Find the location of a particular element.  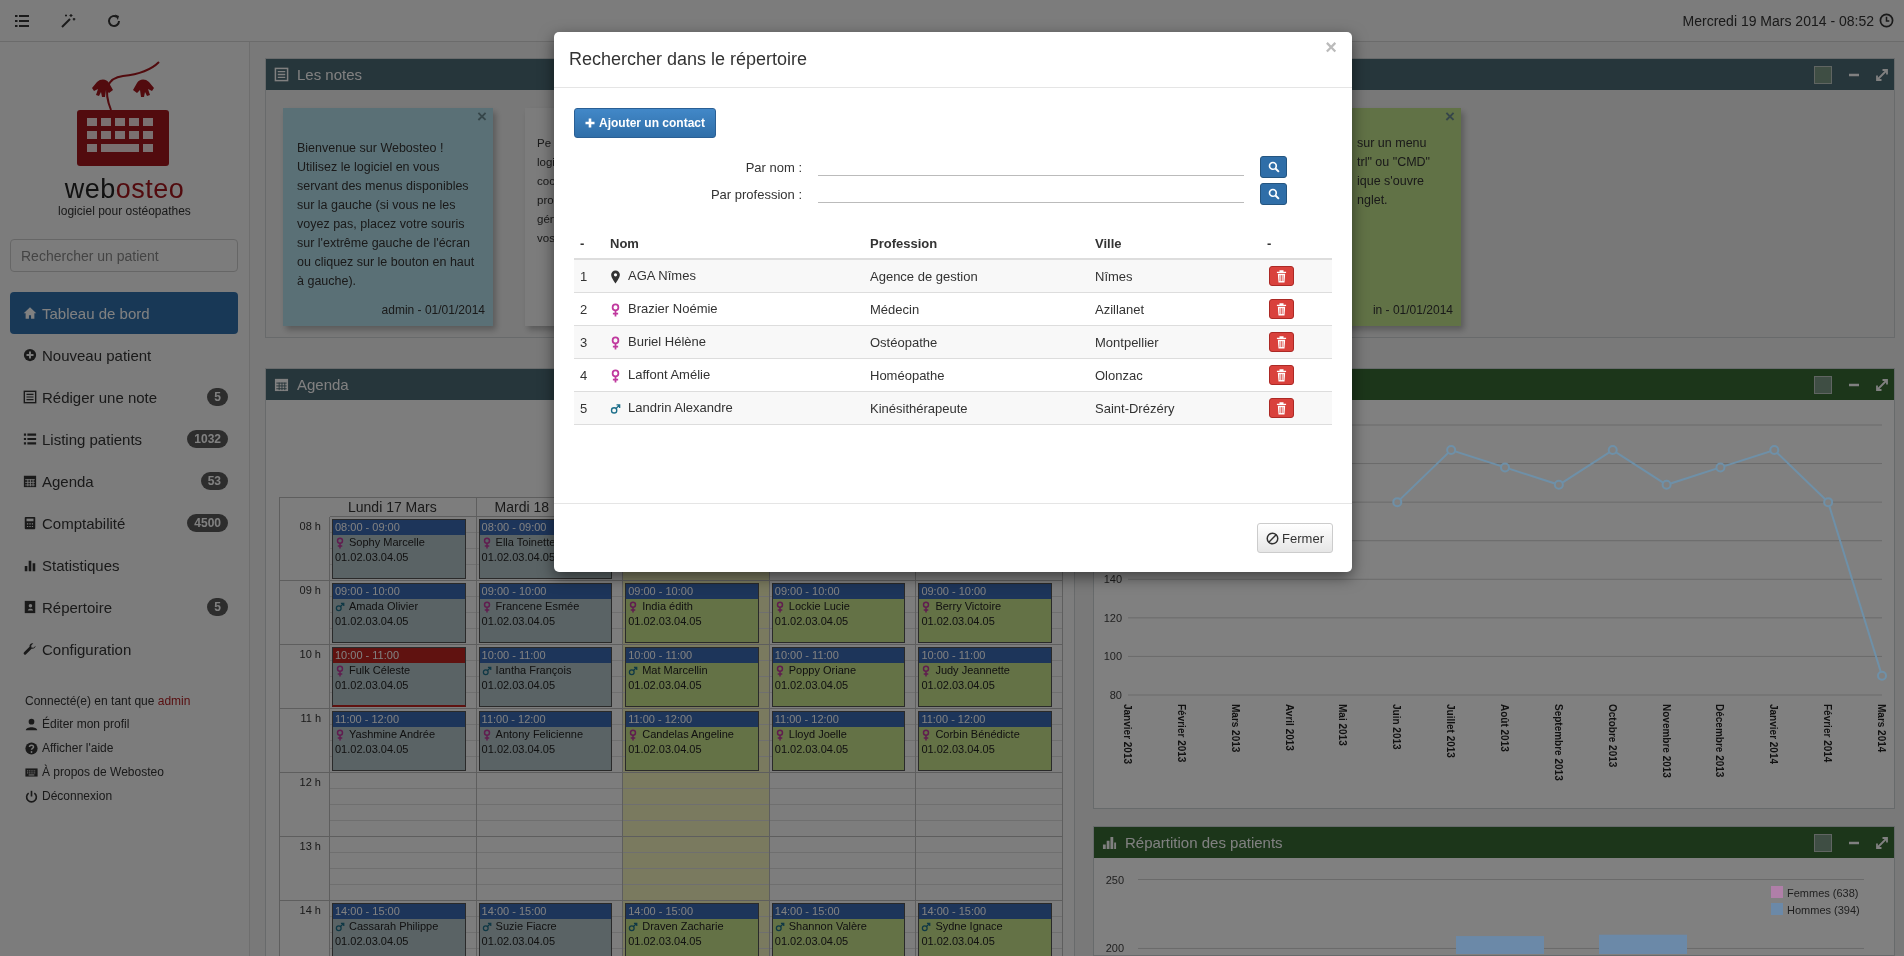

nav-item: Répertoire 5 is located at coordinates (124, 607).